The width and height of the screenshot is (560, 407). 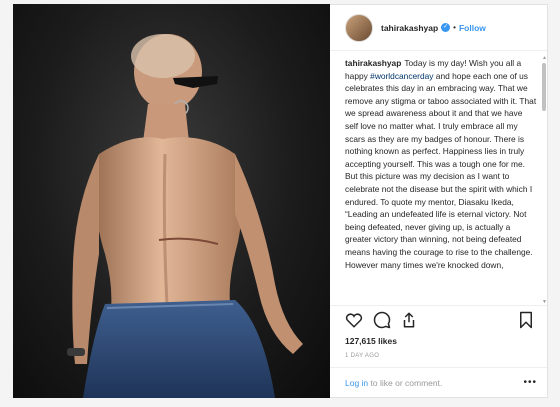 What do you see at coordinates (544, 180) in the screenshot?
I see `caption-scrollbar: ▲ ▼` at bounding box center [544, 180].